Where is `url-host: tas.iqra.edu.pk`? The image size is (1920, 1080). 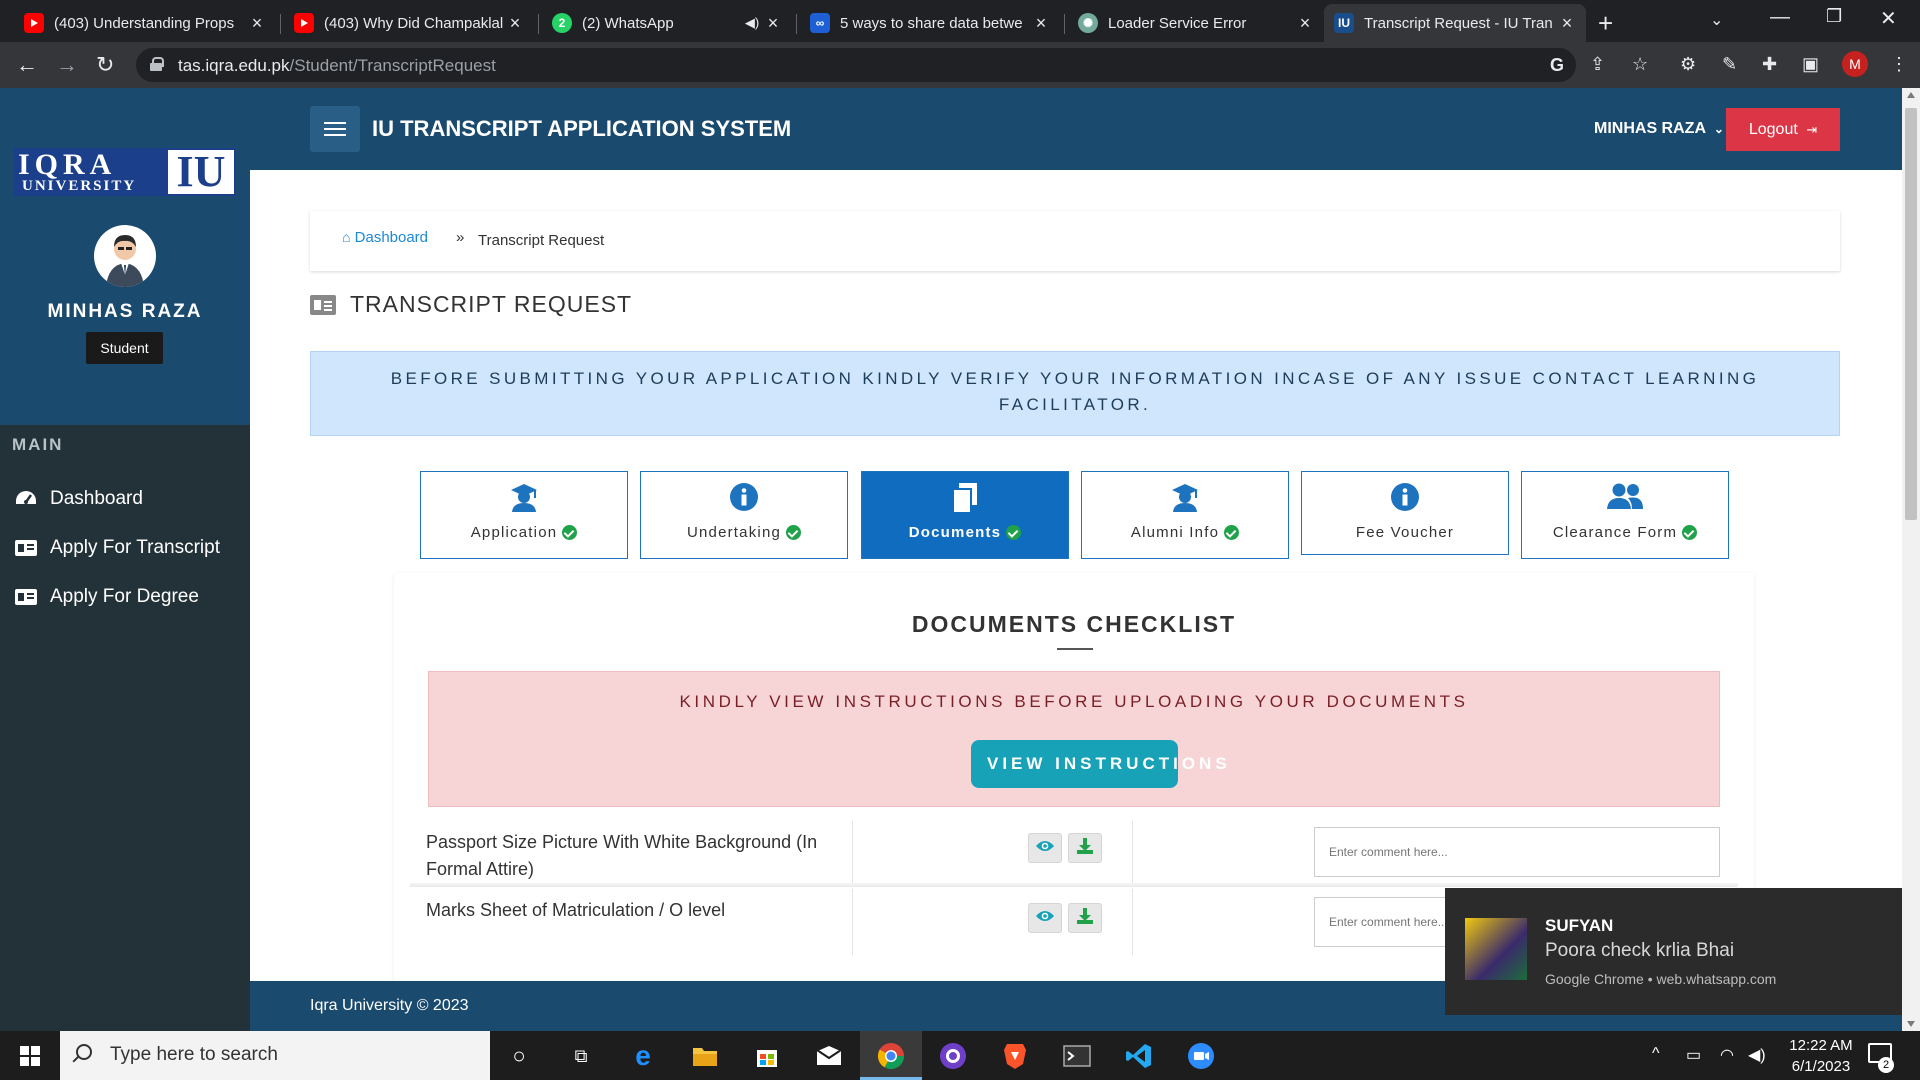
url-host: tas.iqra.edu.pk is located at coordinates (234, 65).